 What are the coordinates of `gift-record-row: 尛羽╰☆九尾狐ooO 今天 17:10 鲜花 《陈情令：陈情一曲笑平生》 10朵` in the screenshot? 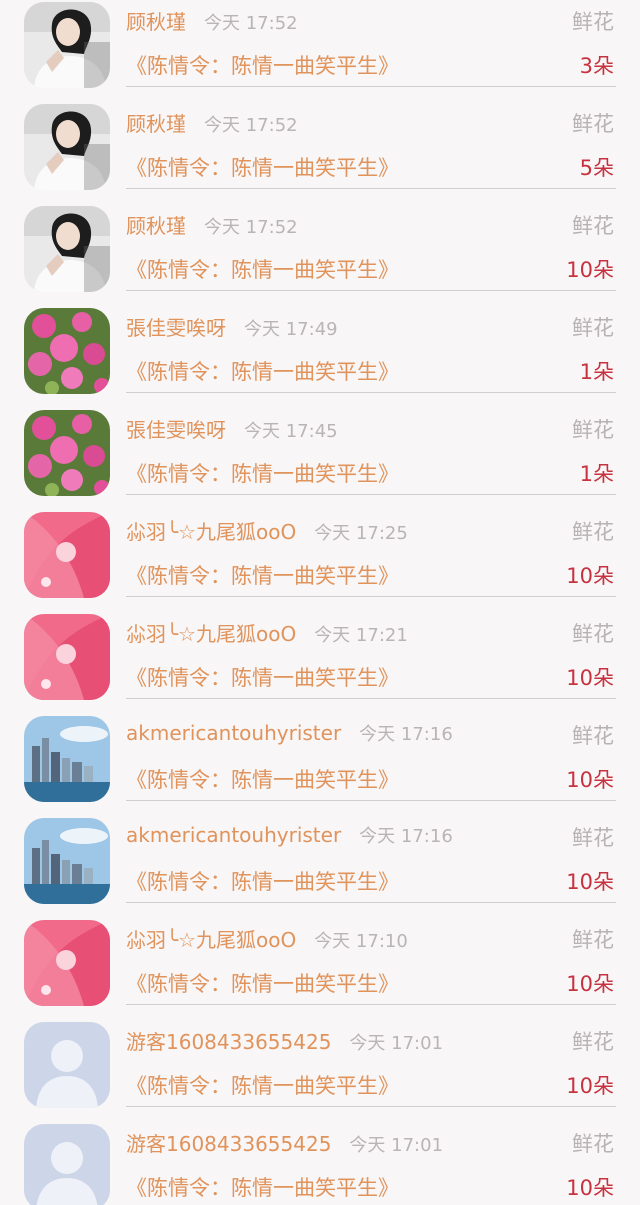 It's located at (320, 971).